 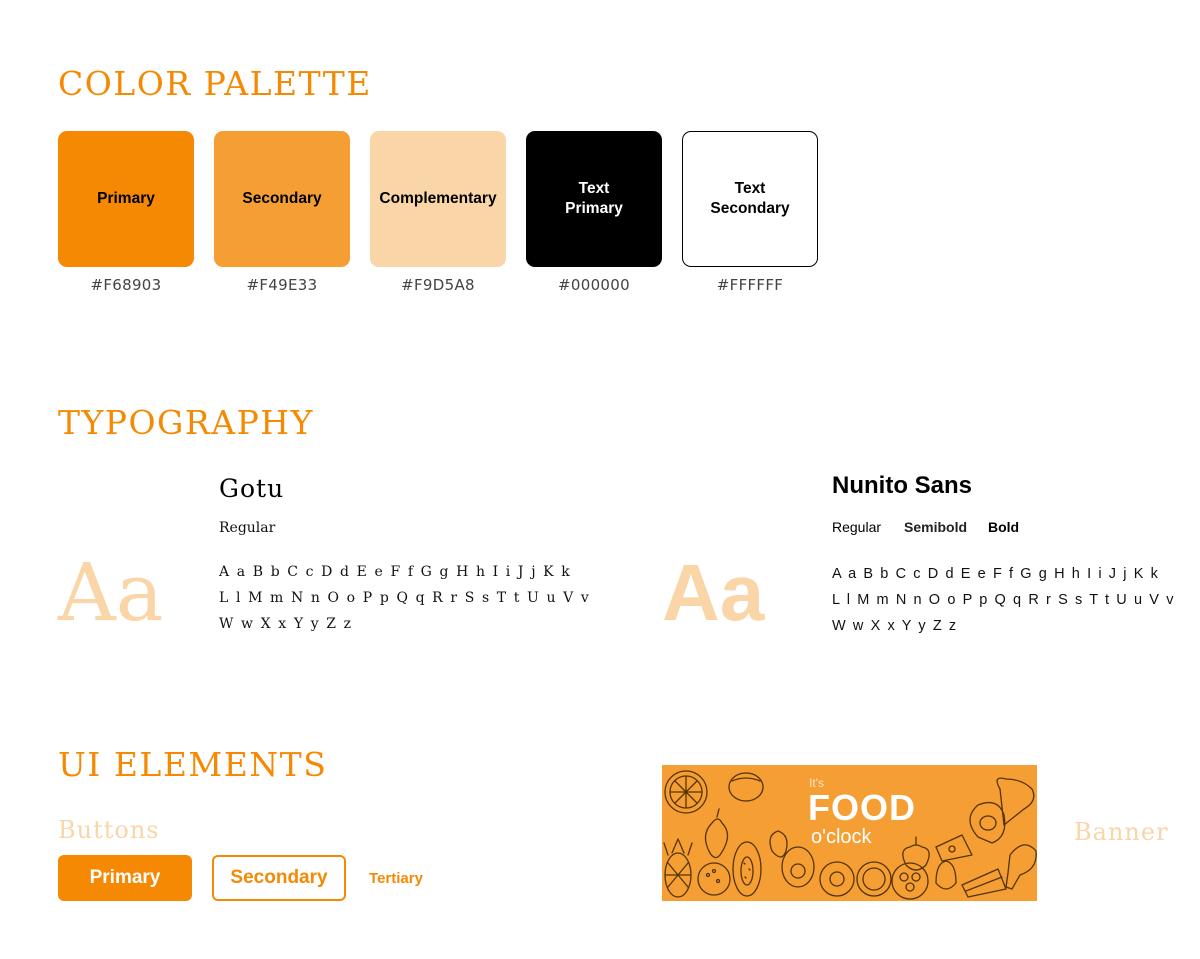 I want to click on banner-line-food: FOOD, so click(x=862, y=807).